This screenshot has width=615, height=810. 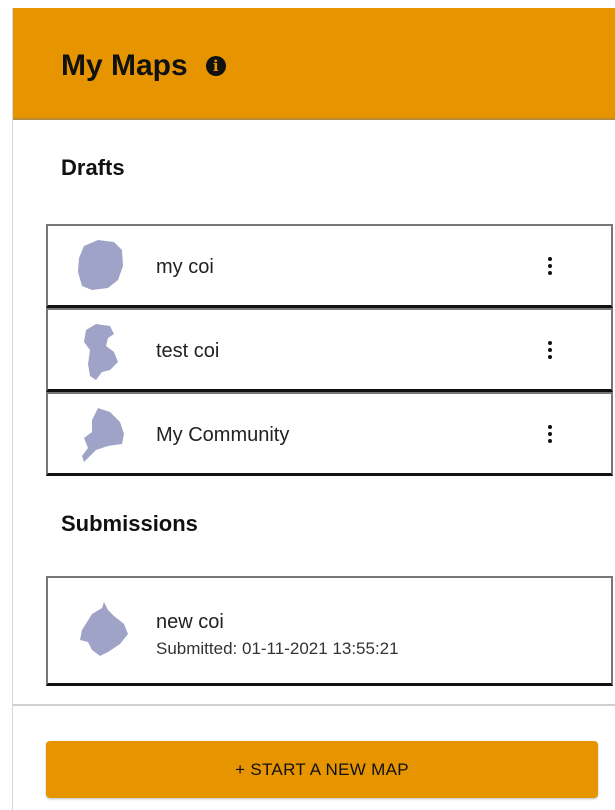 I want to click on draft-item: test coi, so click(x=329, y=350).